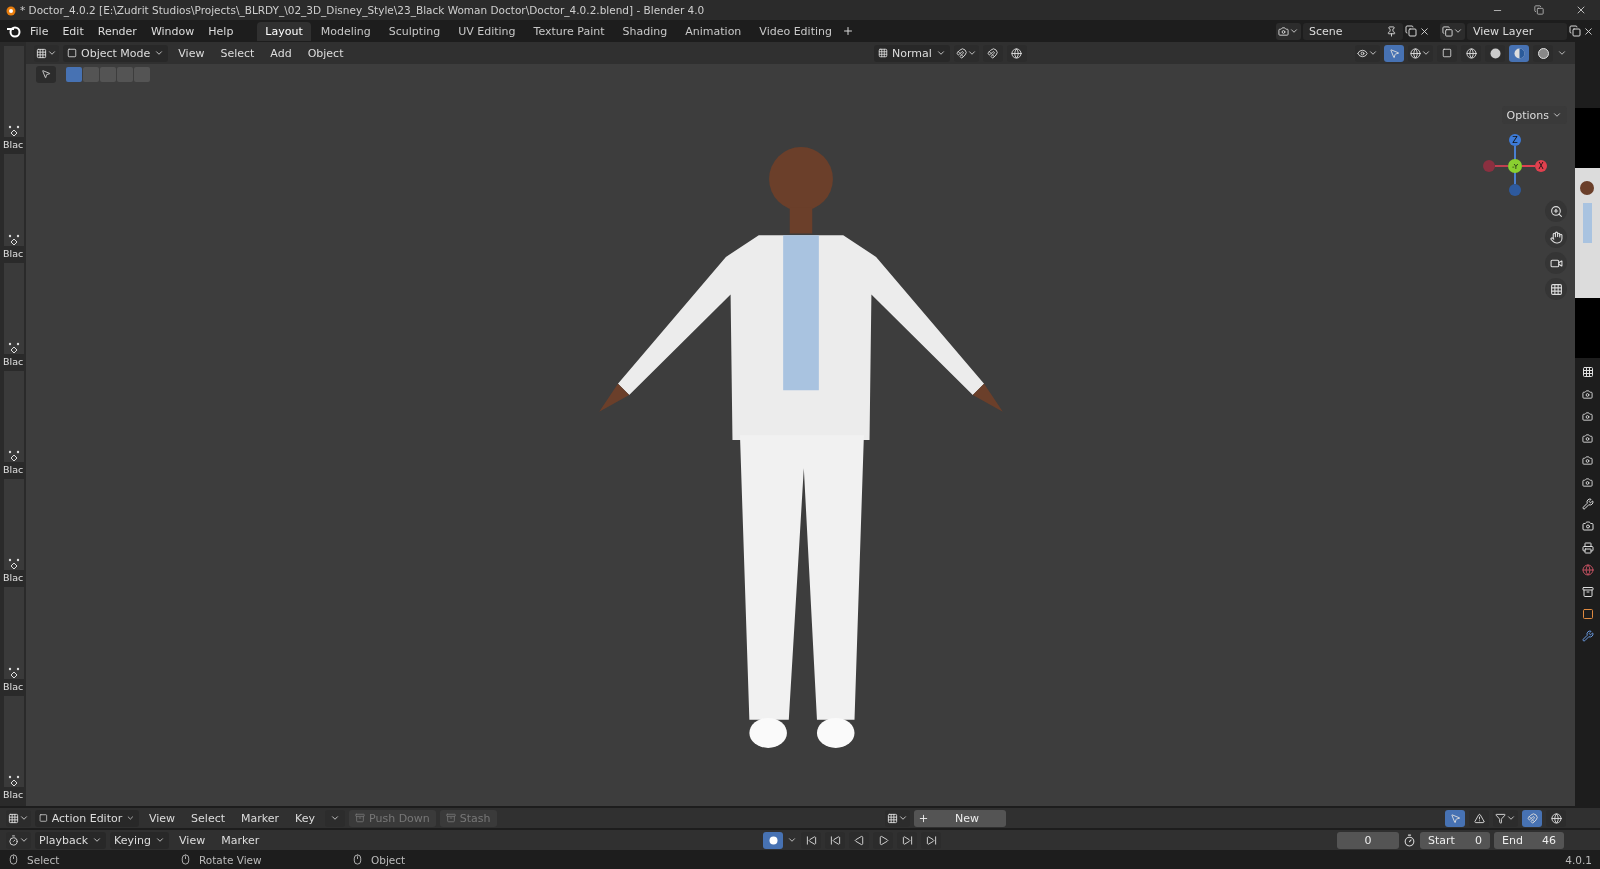 This screenshot has width=1600, height=869. What do you see at coordinates (117, 31) in the screenshot?
I see `menu-item: Render` at bounding box center [117, 31].